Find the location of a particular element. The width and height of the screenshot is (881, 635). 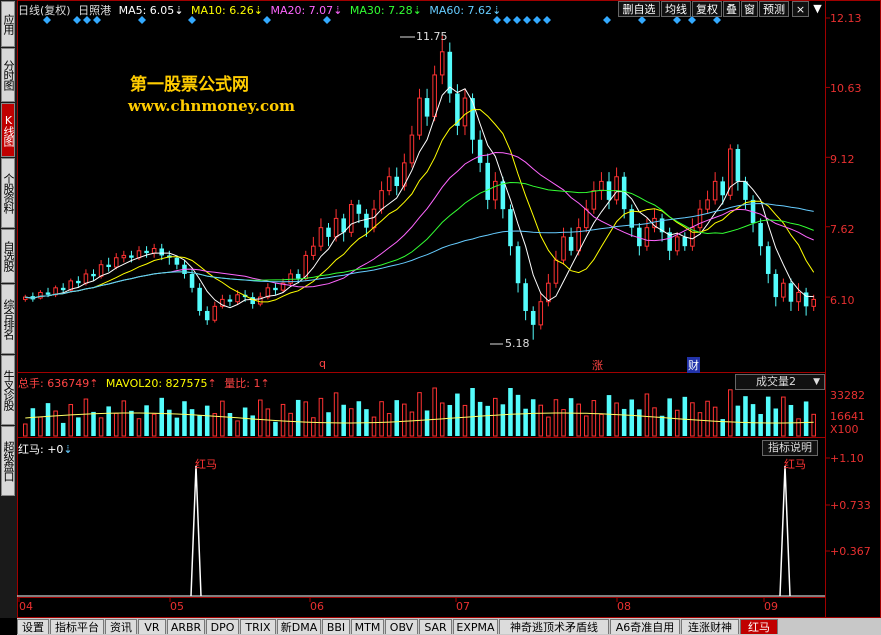

tab-trix: TRIX is located at coordinates (258, 626).